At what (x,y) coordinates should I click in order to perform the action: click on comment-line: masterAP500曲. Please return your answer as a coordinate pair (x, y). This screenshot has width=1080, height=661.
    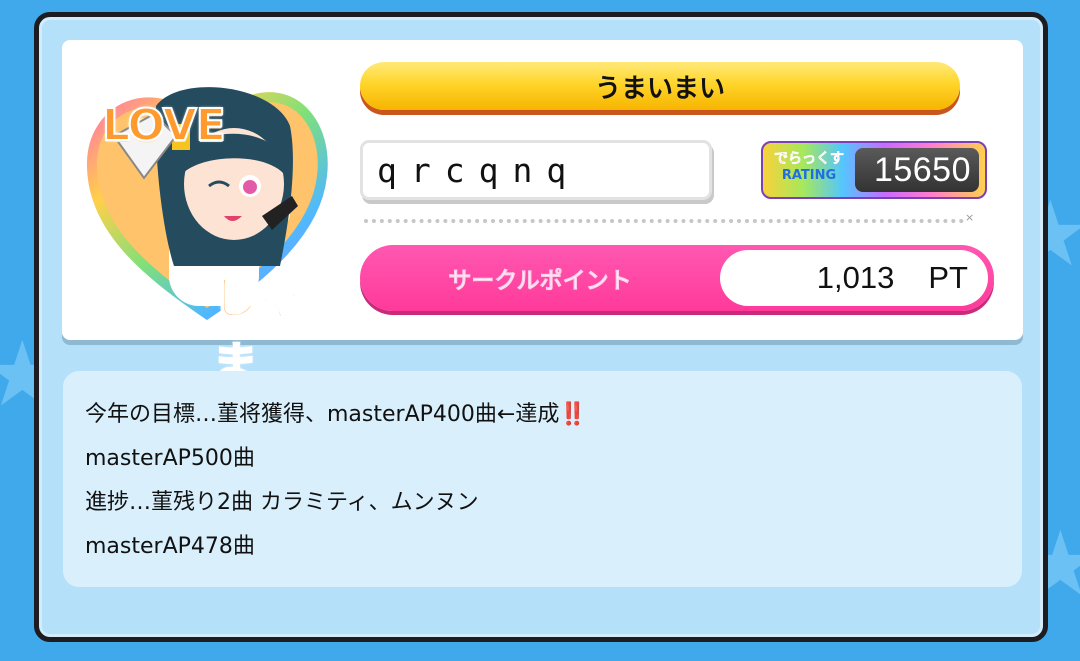
    Looking at the image, I should click on (542, 459).